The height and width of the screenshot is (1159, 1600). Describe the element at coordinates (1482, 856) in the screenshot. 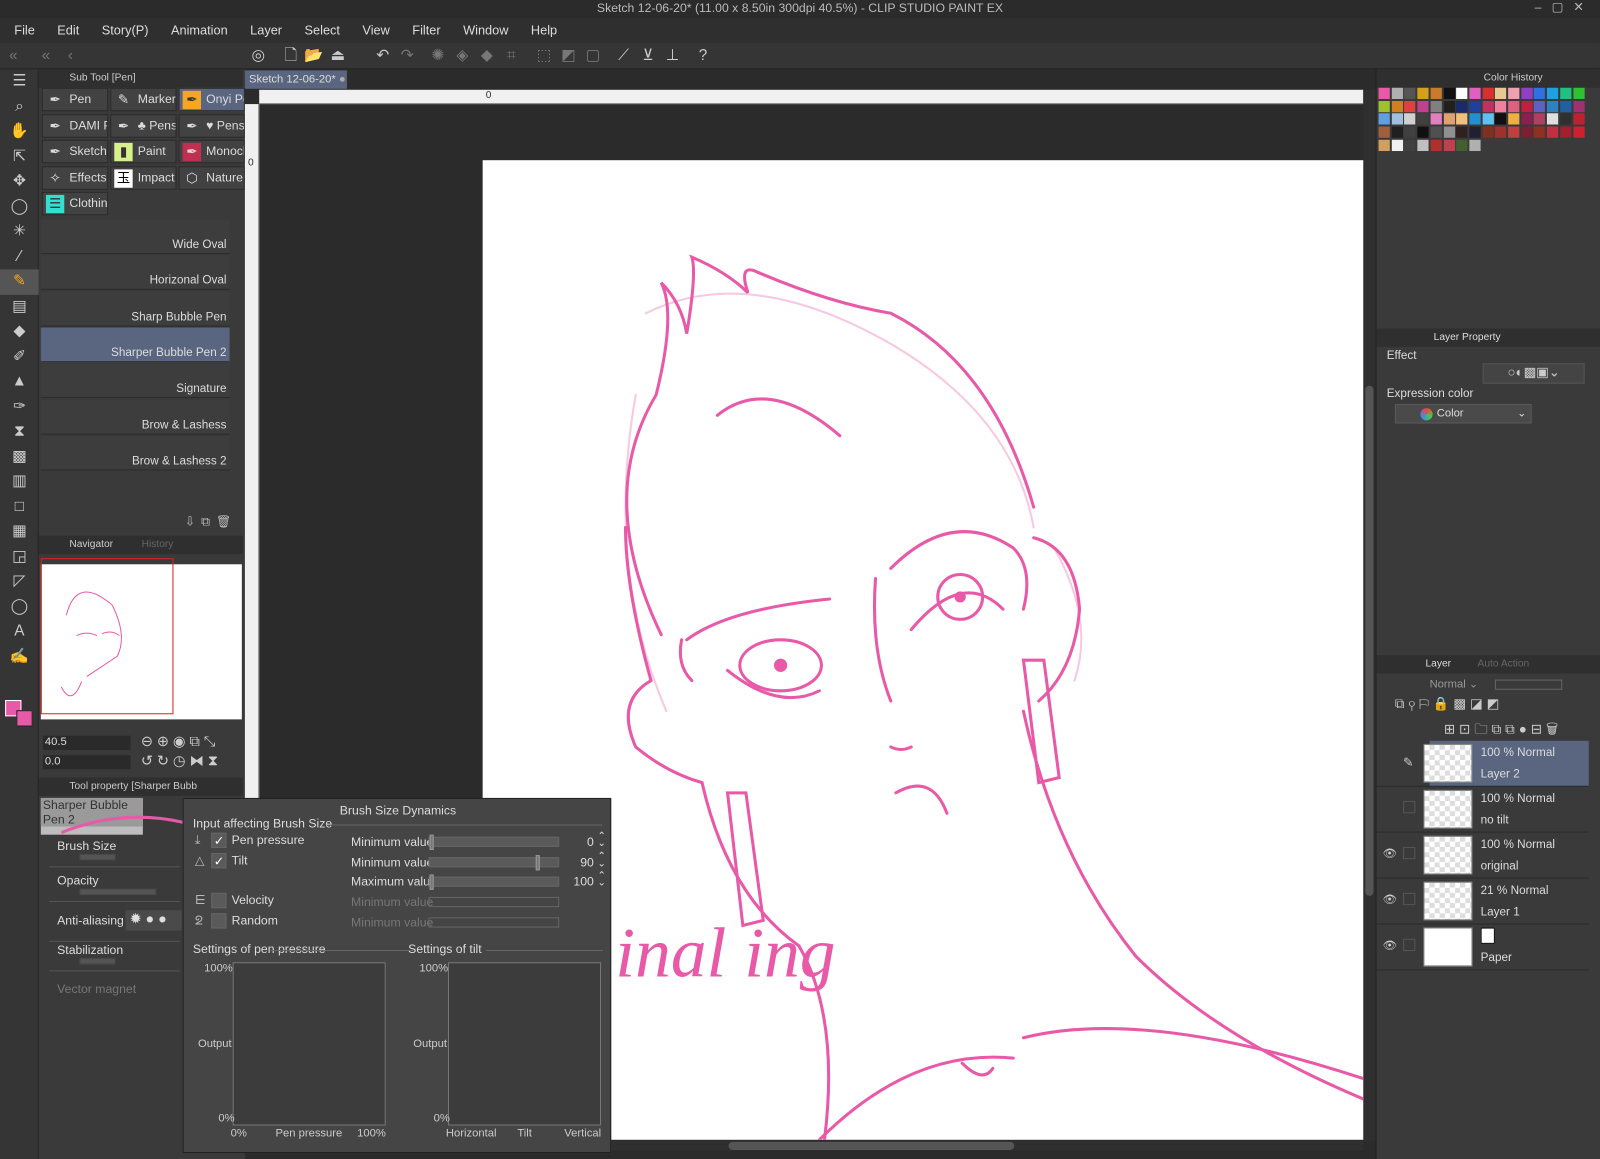

I see `layer-row: 👁 100 % Normal original` at that location.